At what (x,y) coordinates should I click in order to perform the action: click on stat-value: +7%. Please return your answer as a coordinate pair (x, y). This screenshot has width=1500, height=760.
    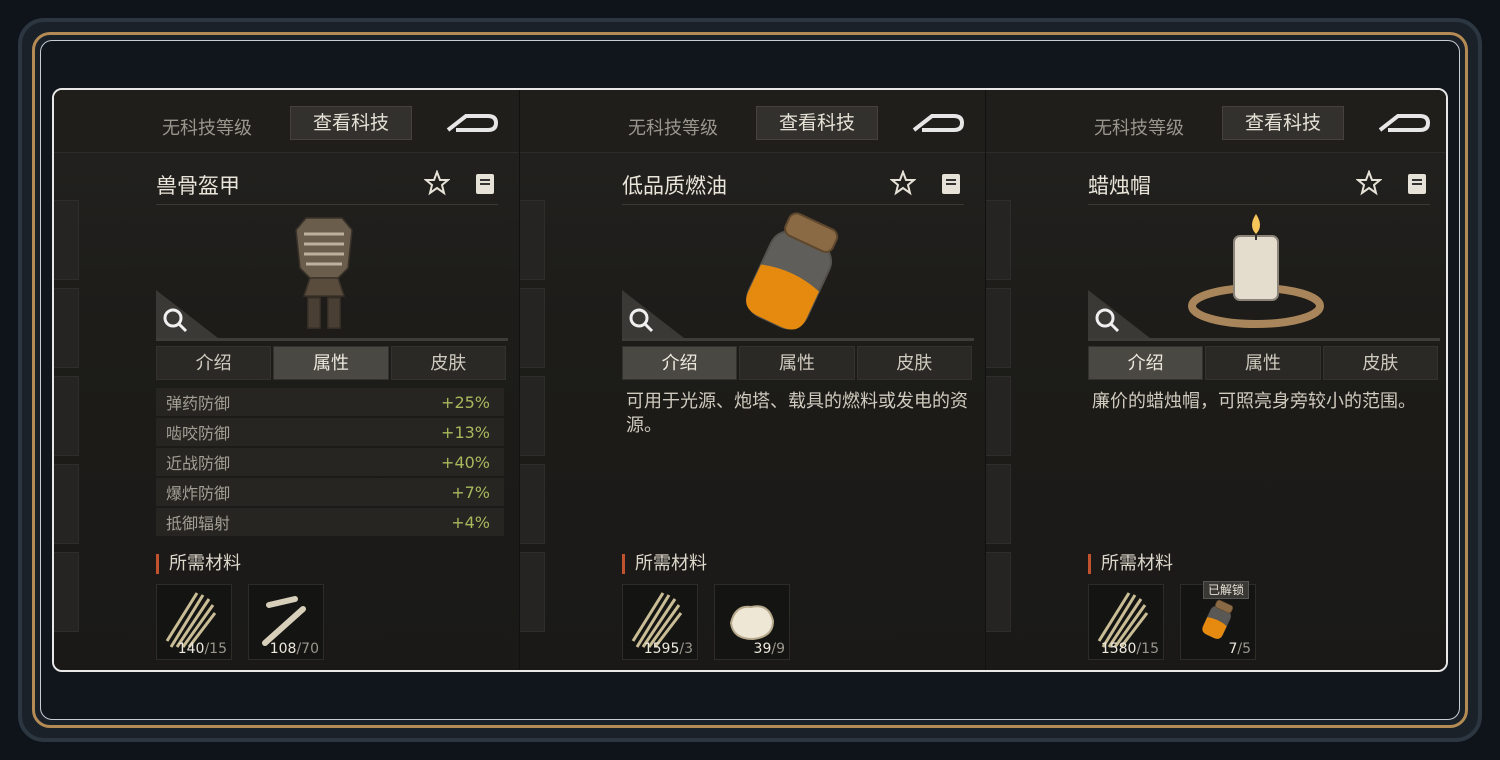
    Looking at the image, I should click on (470, 492).